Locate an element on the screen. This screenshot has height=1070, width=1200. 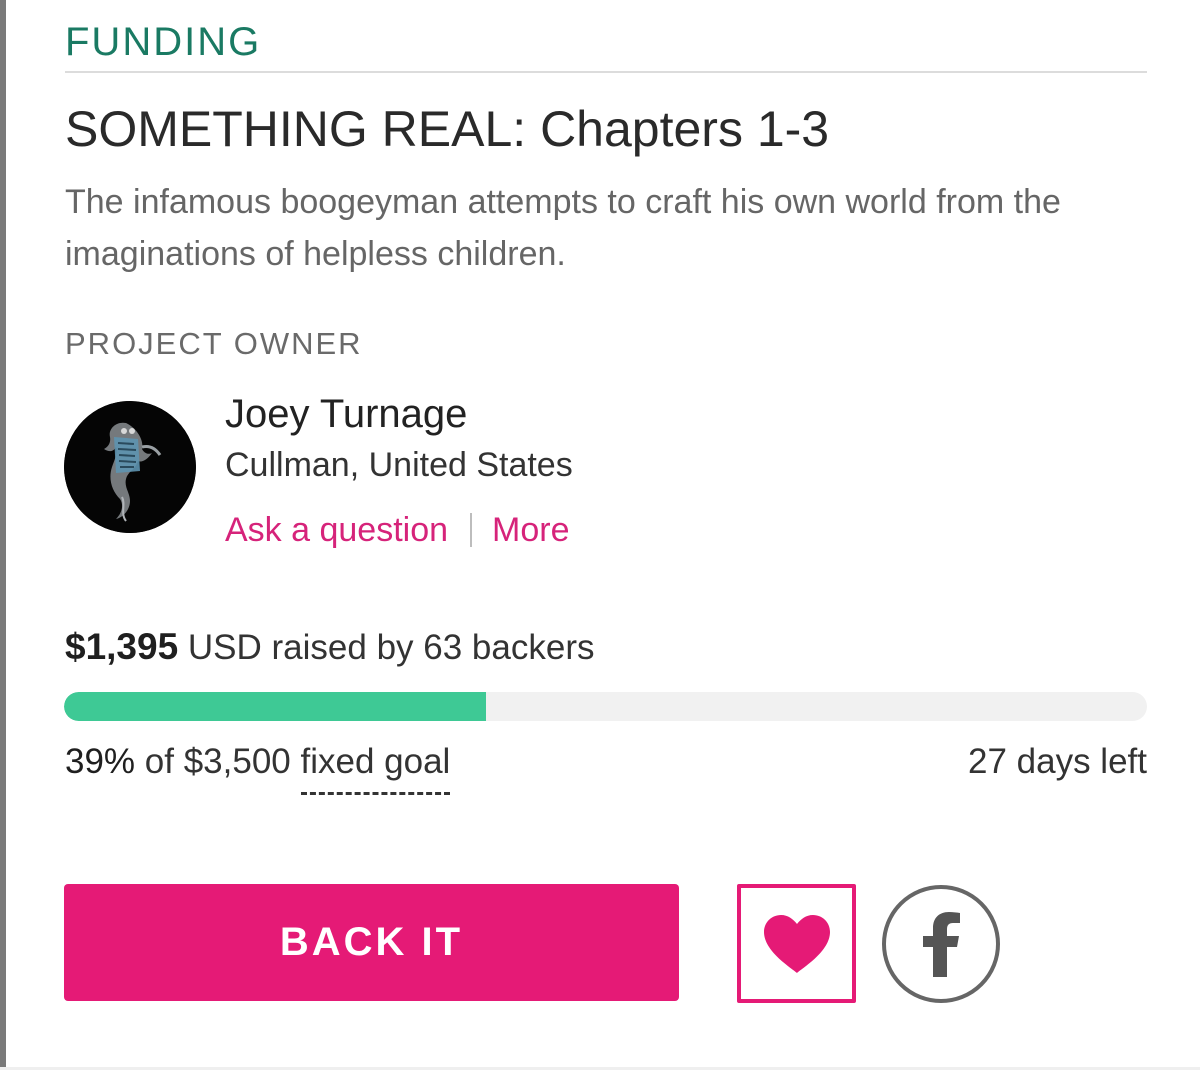
owner-location: Cullman, United States is located at coordinates (399, 465).